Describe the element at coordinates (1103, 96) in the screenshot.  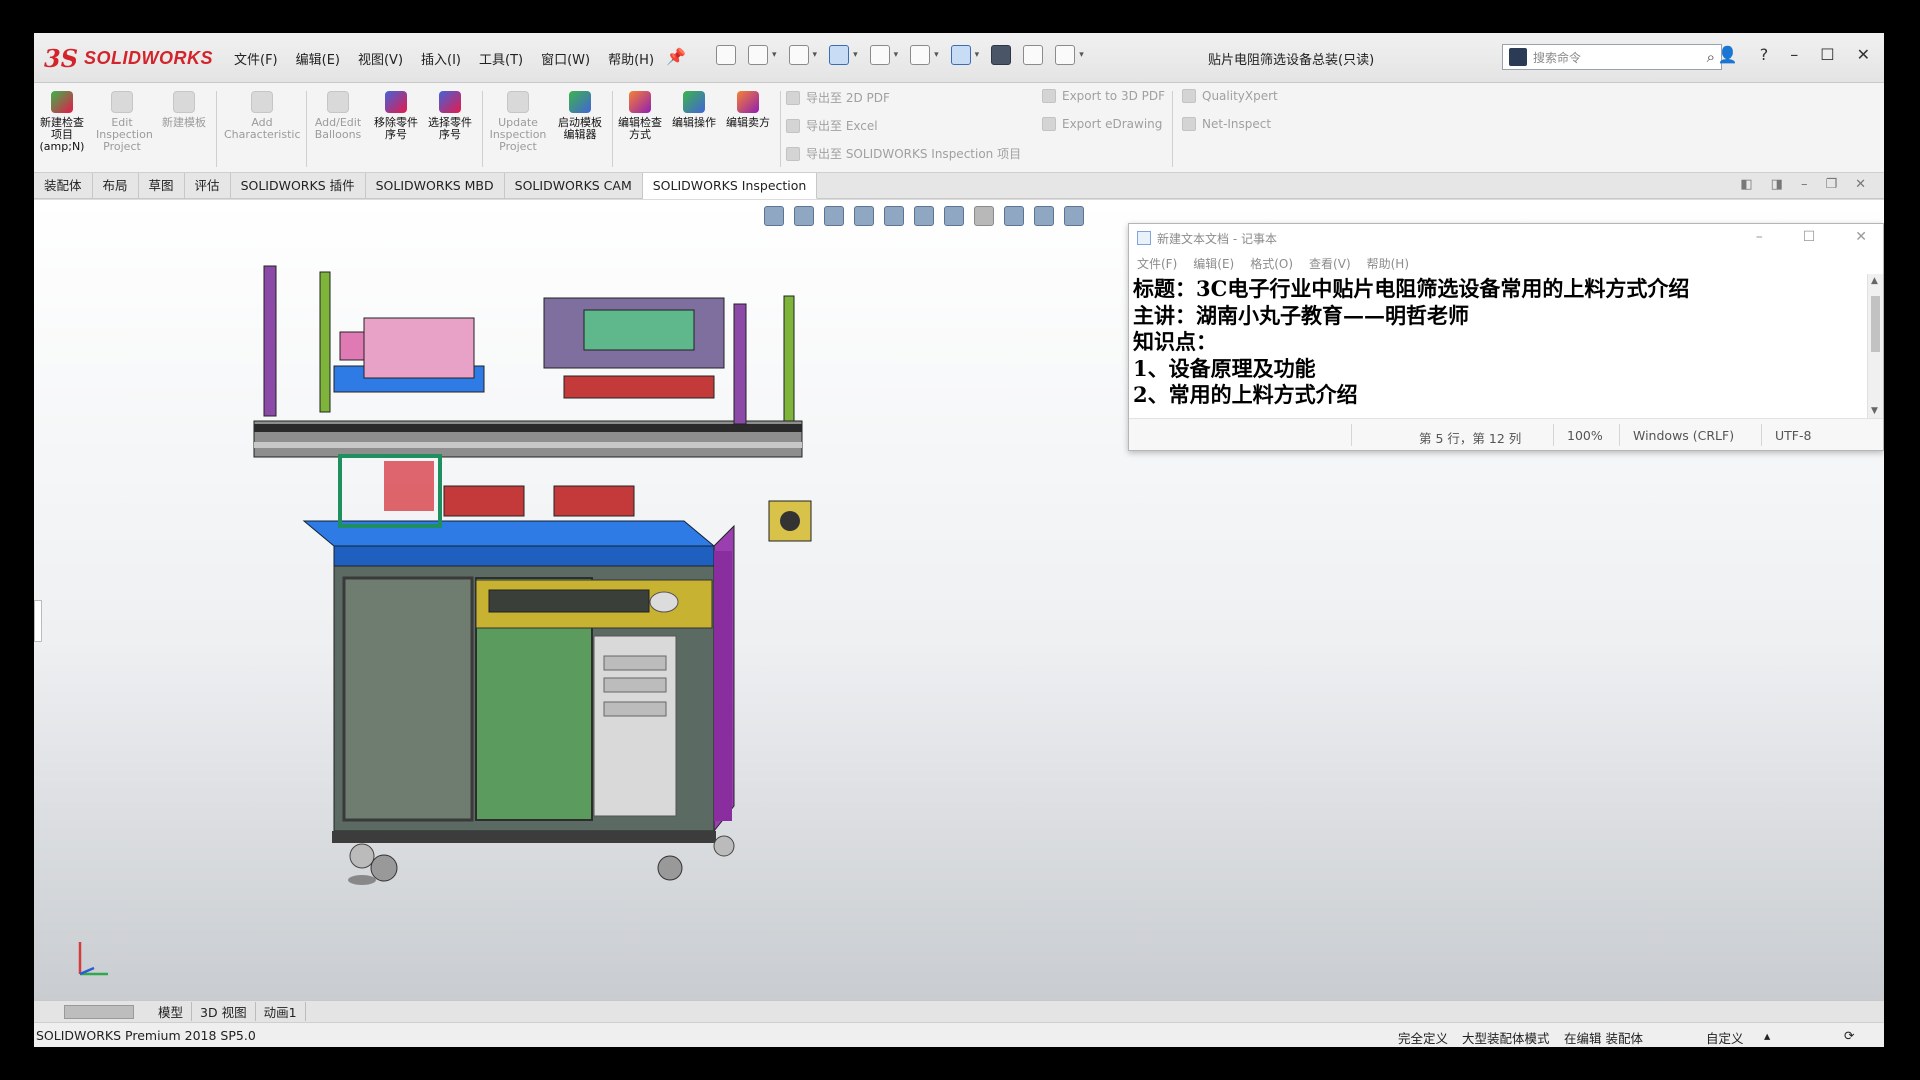
I see `export-3d-pdf-button: Export to 3D PDF` at that location.